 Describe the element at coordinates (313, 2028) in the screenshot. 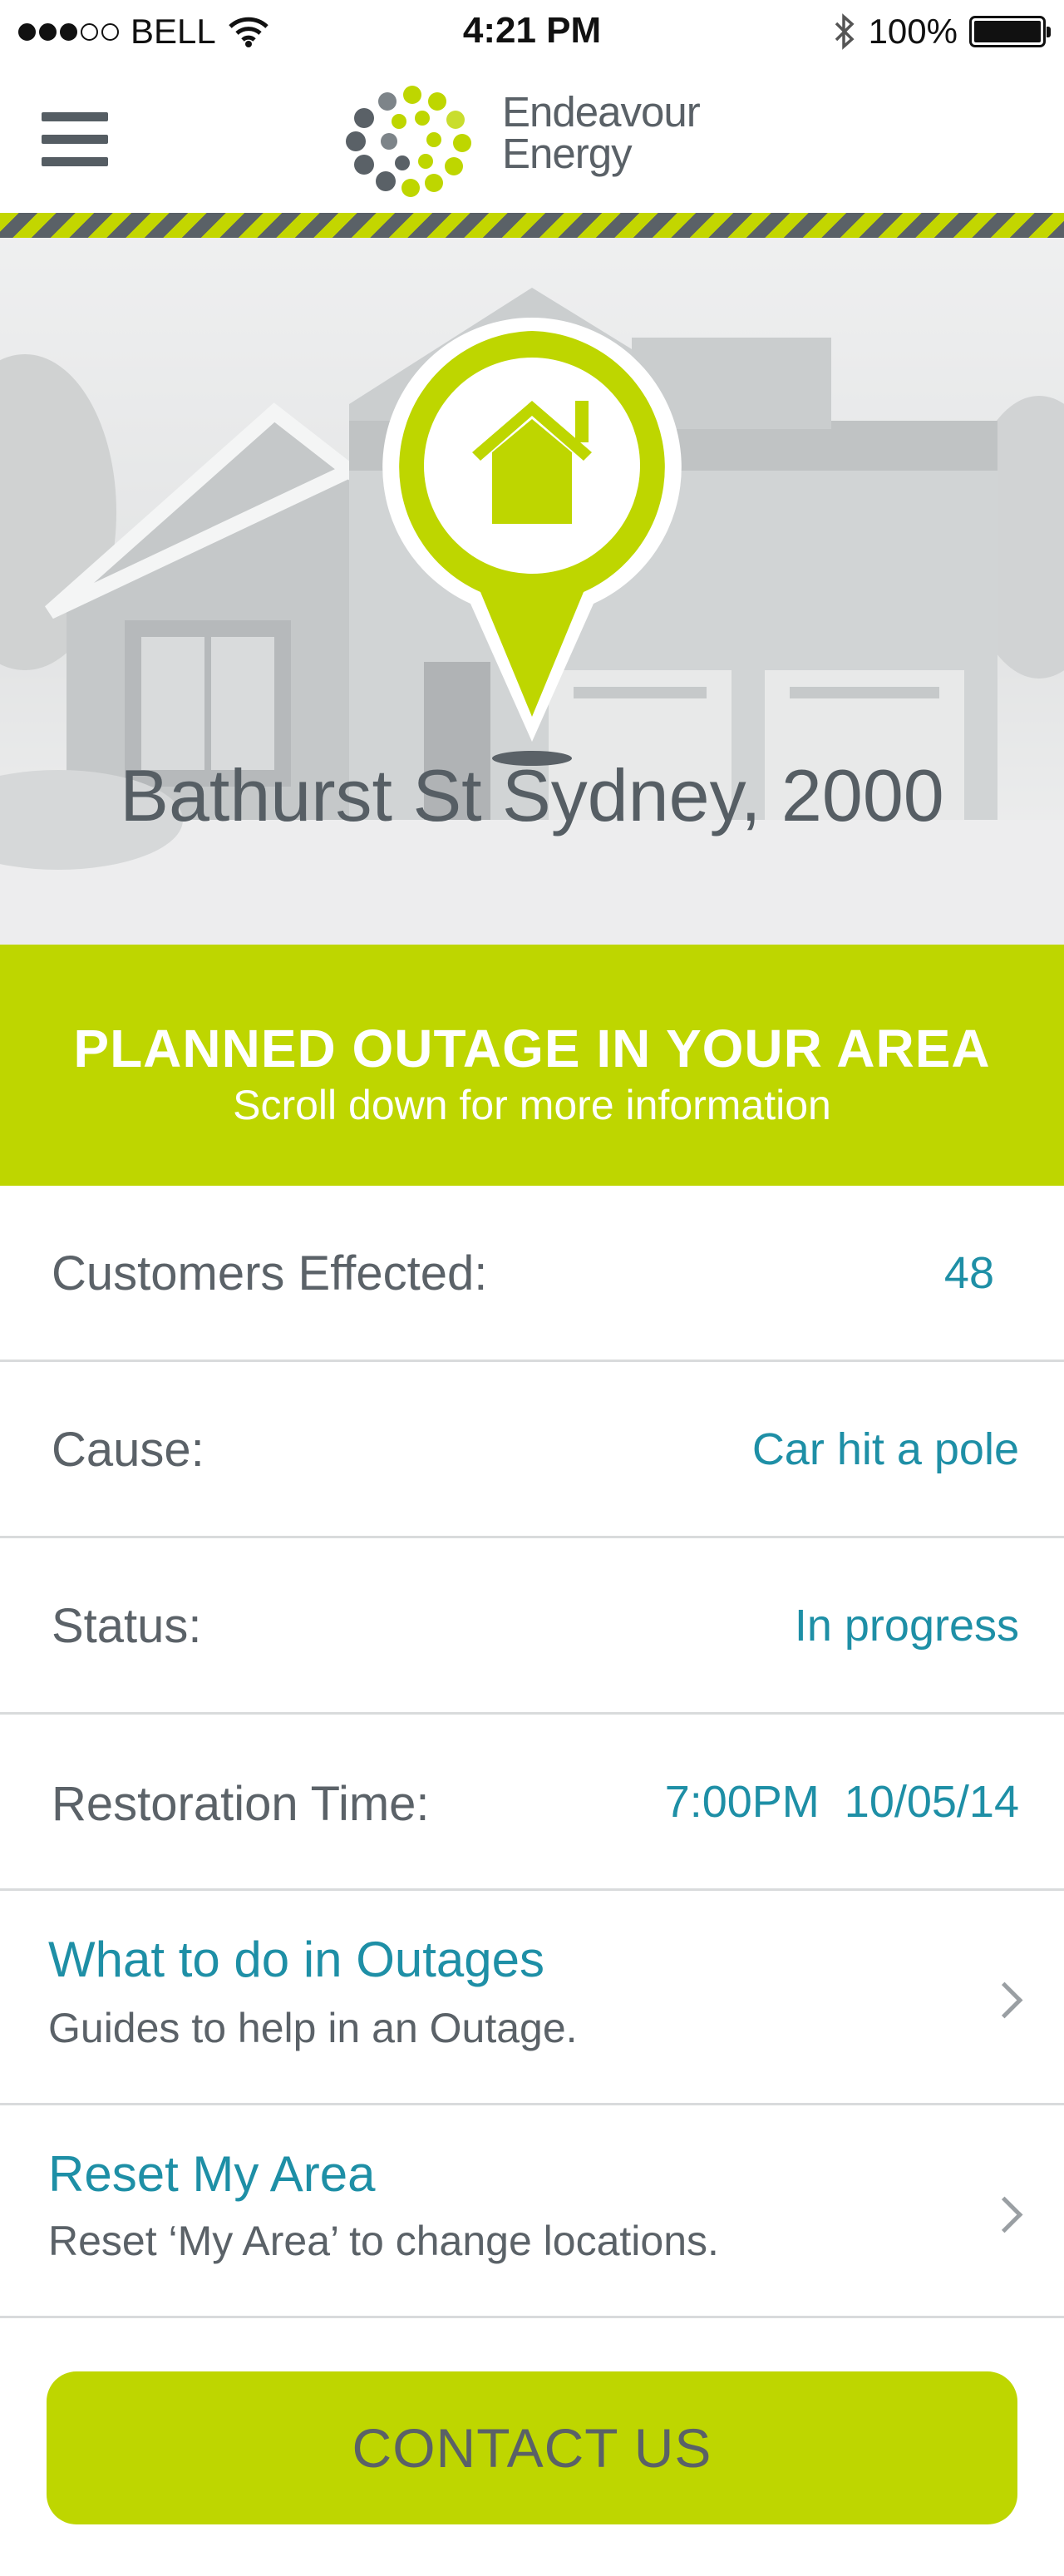

I see `link-subtitle: Guides to help in an Outage.` at that location.